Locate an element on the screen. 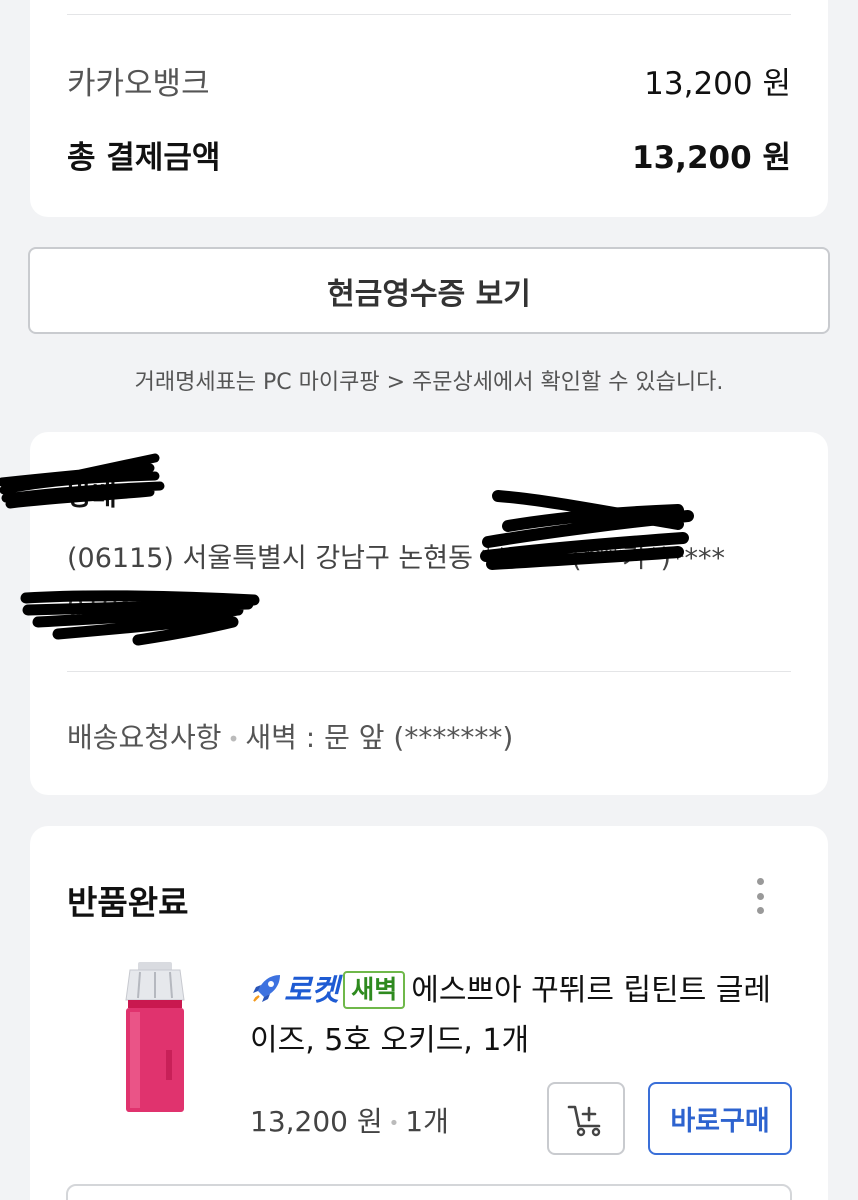 This screenshot has width=858, height=1200. total-payment-amount: 13,200 원 is located at coordinates (711, 158).